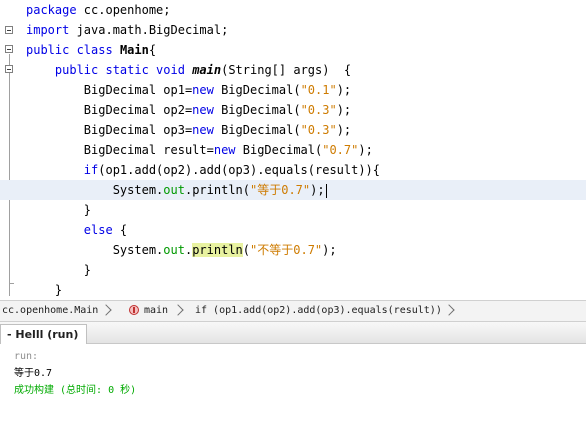  Describe the element at coordinates (120, 150) in the screenshot. I see `code-token: BigDecimal result=` at that location.